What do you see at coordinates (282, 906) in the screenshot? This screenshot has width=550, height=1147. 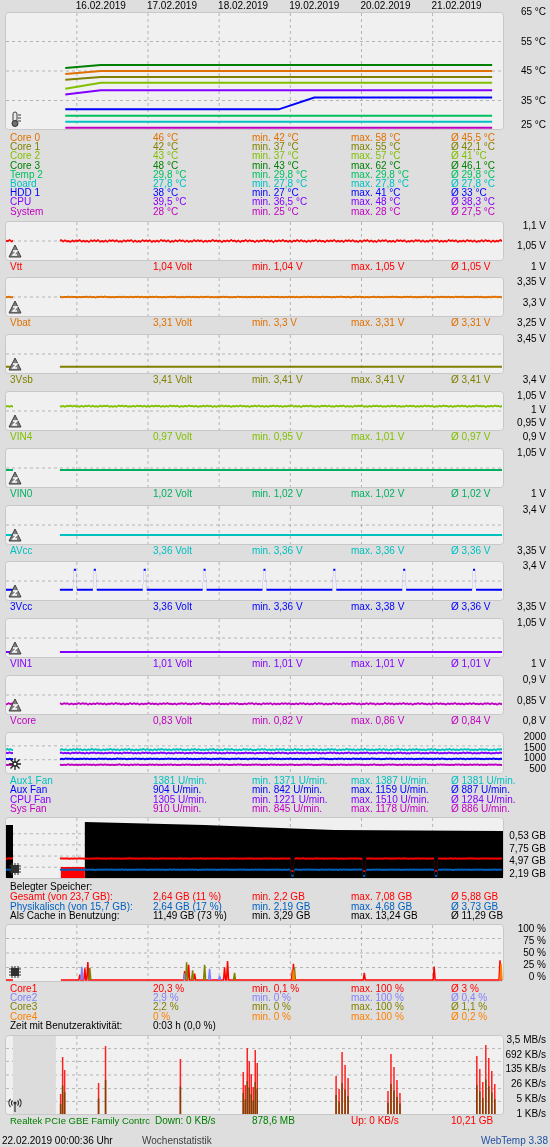 I see `min-value: min. 2,19 GB` at bounding box center [282, 906].